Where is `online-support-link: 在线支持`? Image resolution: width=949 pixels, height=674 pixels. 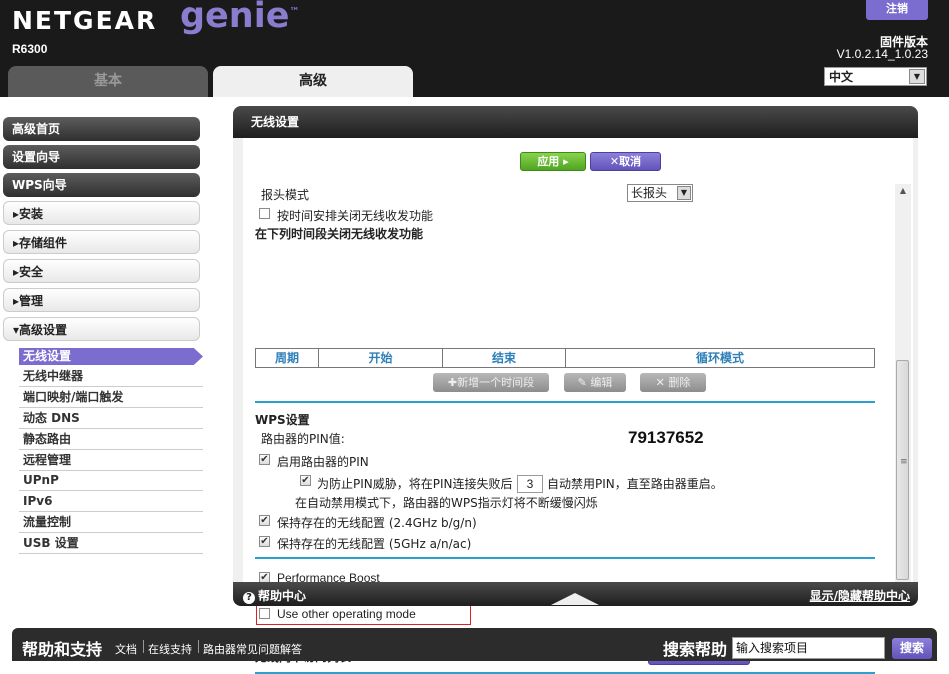
online-support-link: 在线支持 is located at coordinates (170, 649).